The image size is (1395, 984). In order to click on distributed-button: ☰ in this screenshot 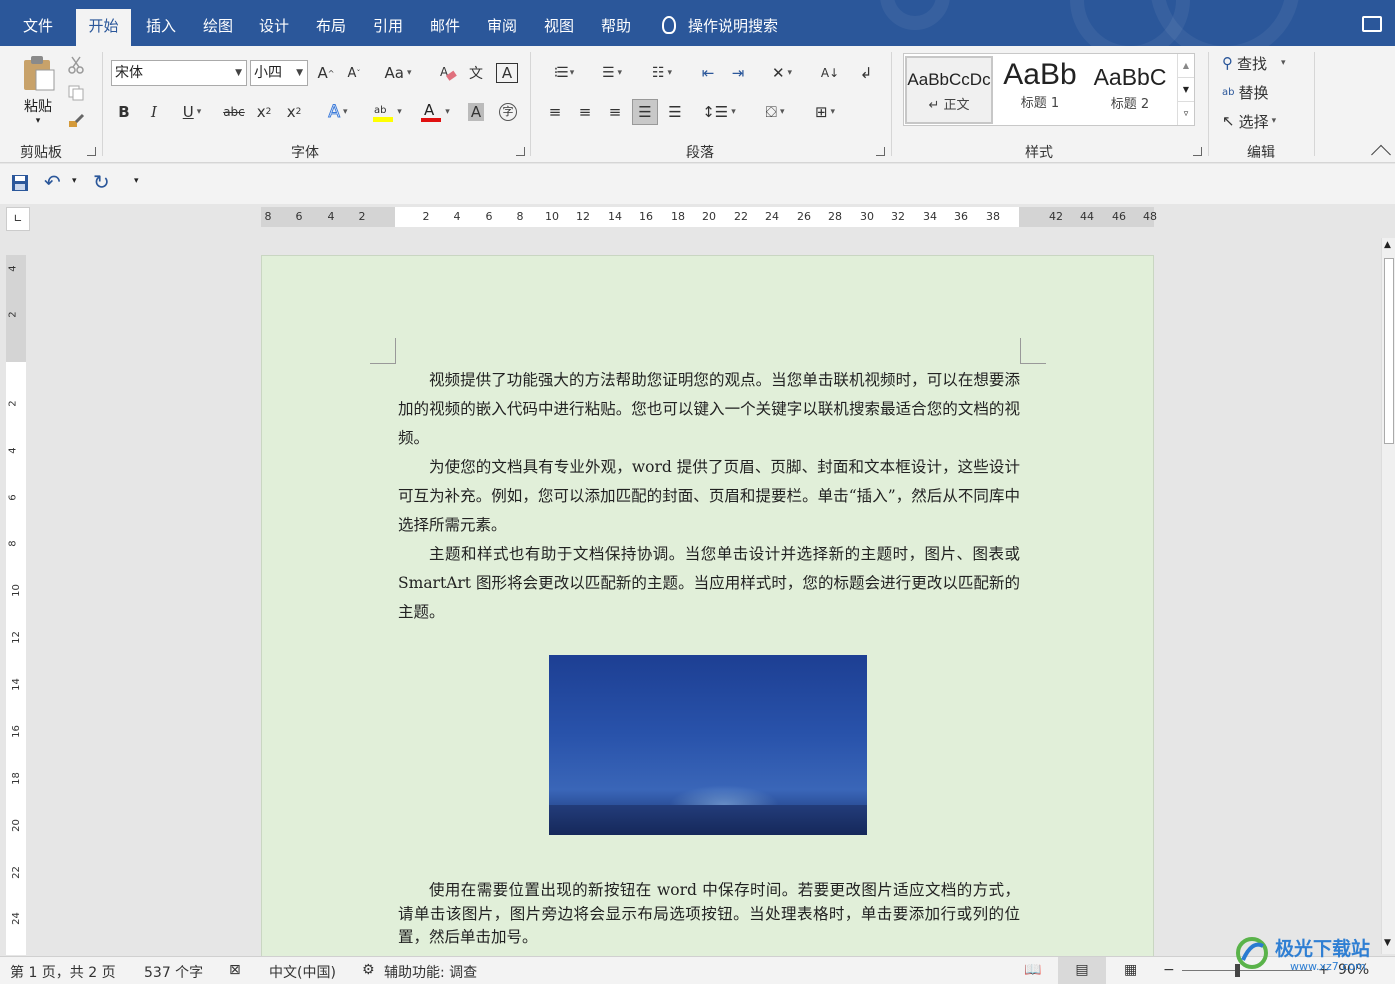, I will do `click(675, 112)`.